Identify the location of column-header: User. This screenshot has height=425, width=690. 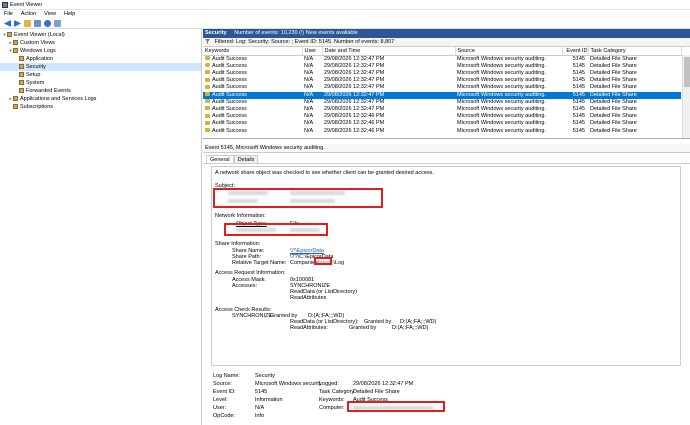
(312, 51).